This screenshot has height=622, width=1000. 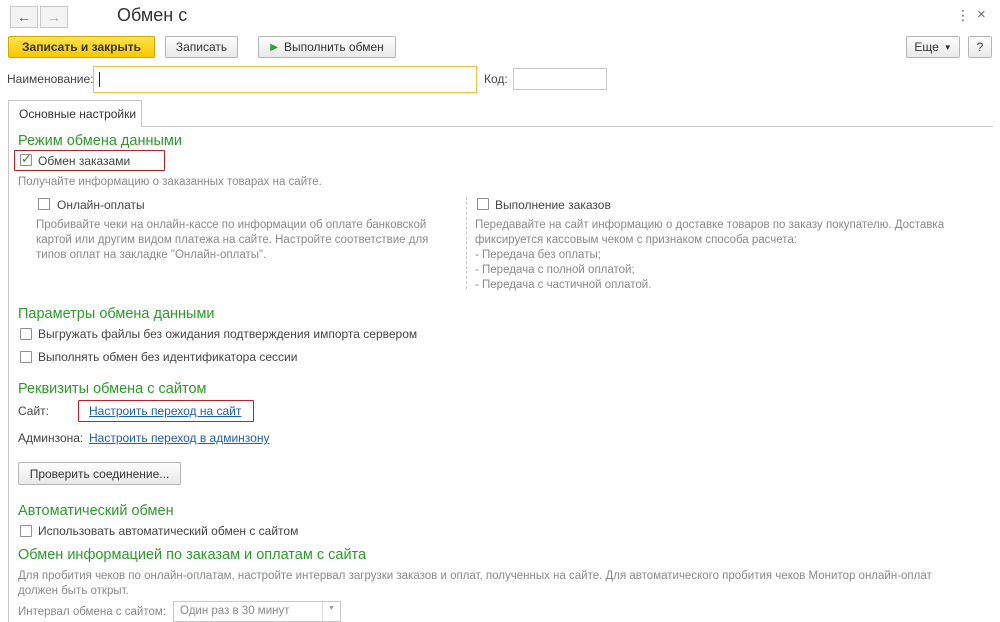 What do you see at coordinates (322, 611) in the screenshot?
I see `select-divider` at bounding box center [322, 611].